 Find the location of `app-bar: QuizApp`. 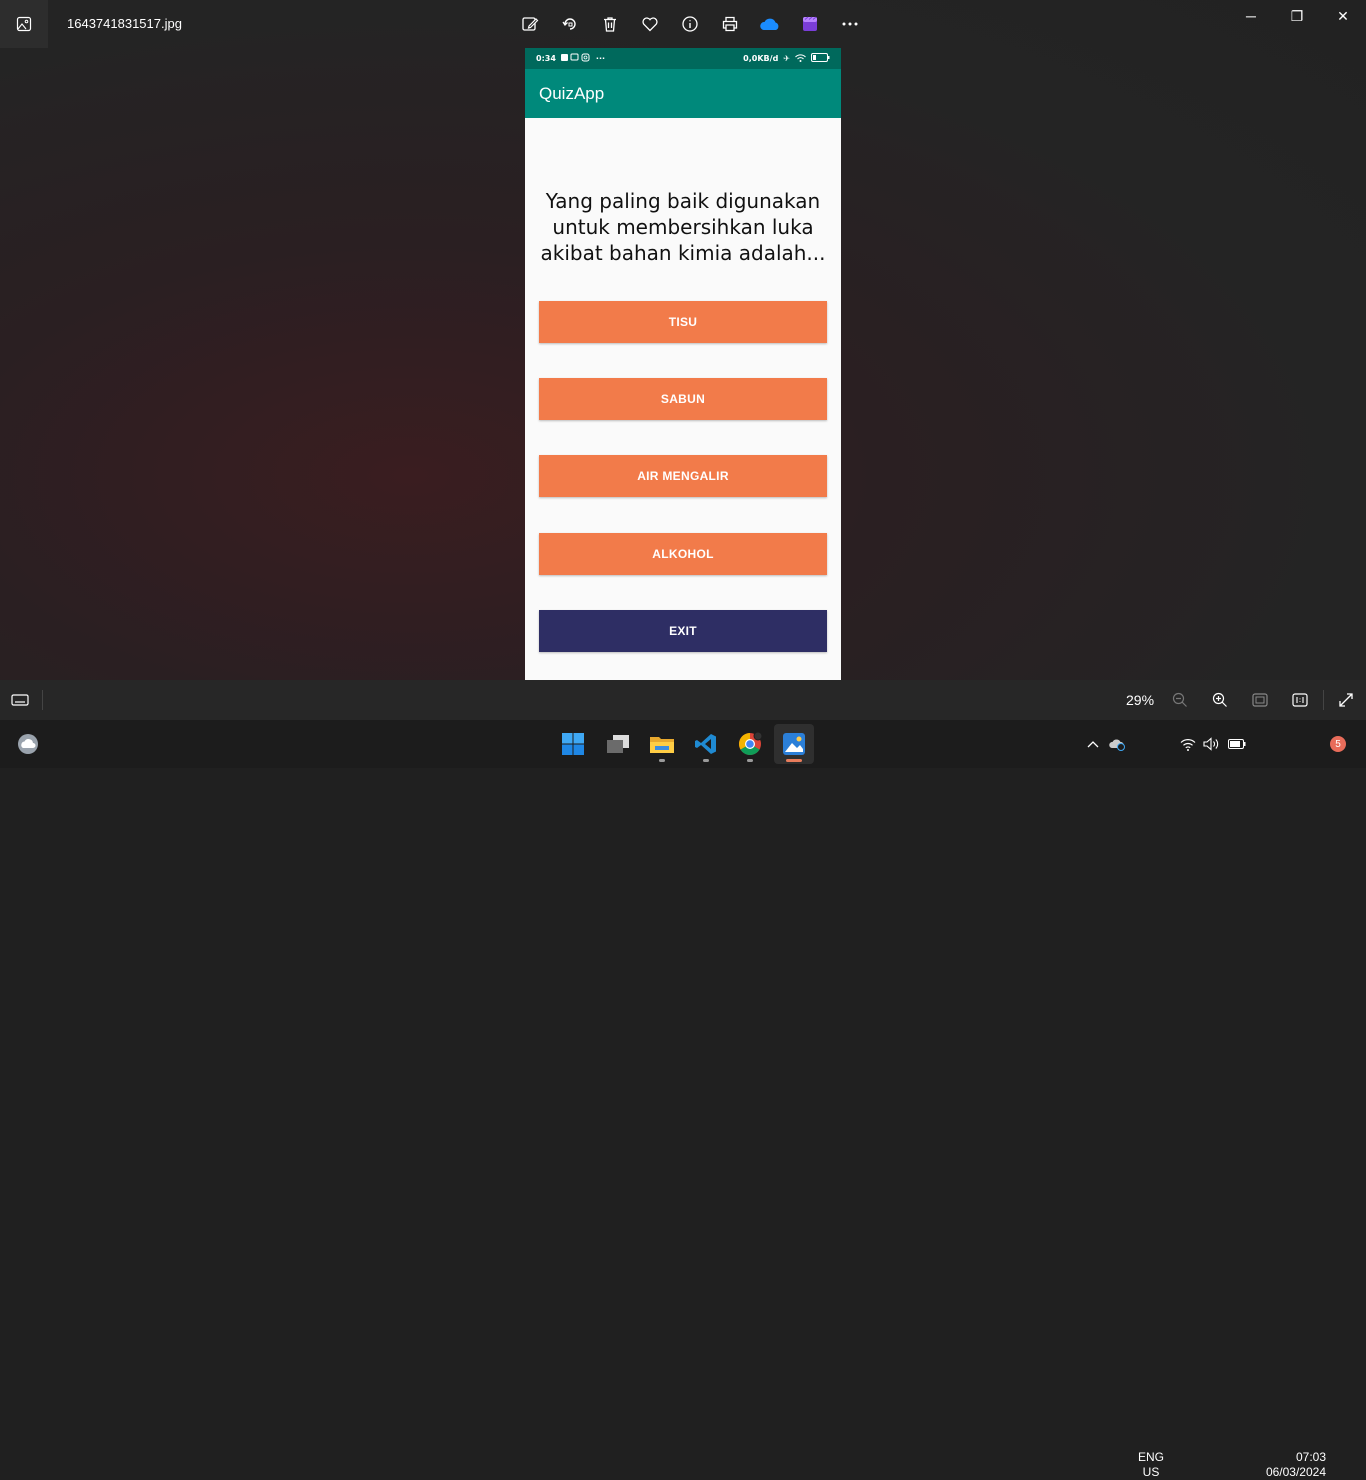

app-bar: QuizApp is located at coordinates (683, 93).